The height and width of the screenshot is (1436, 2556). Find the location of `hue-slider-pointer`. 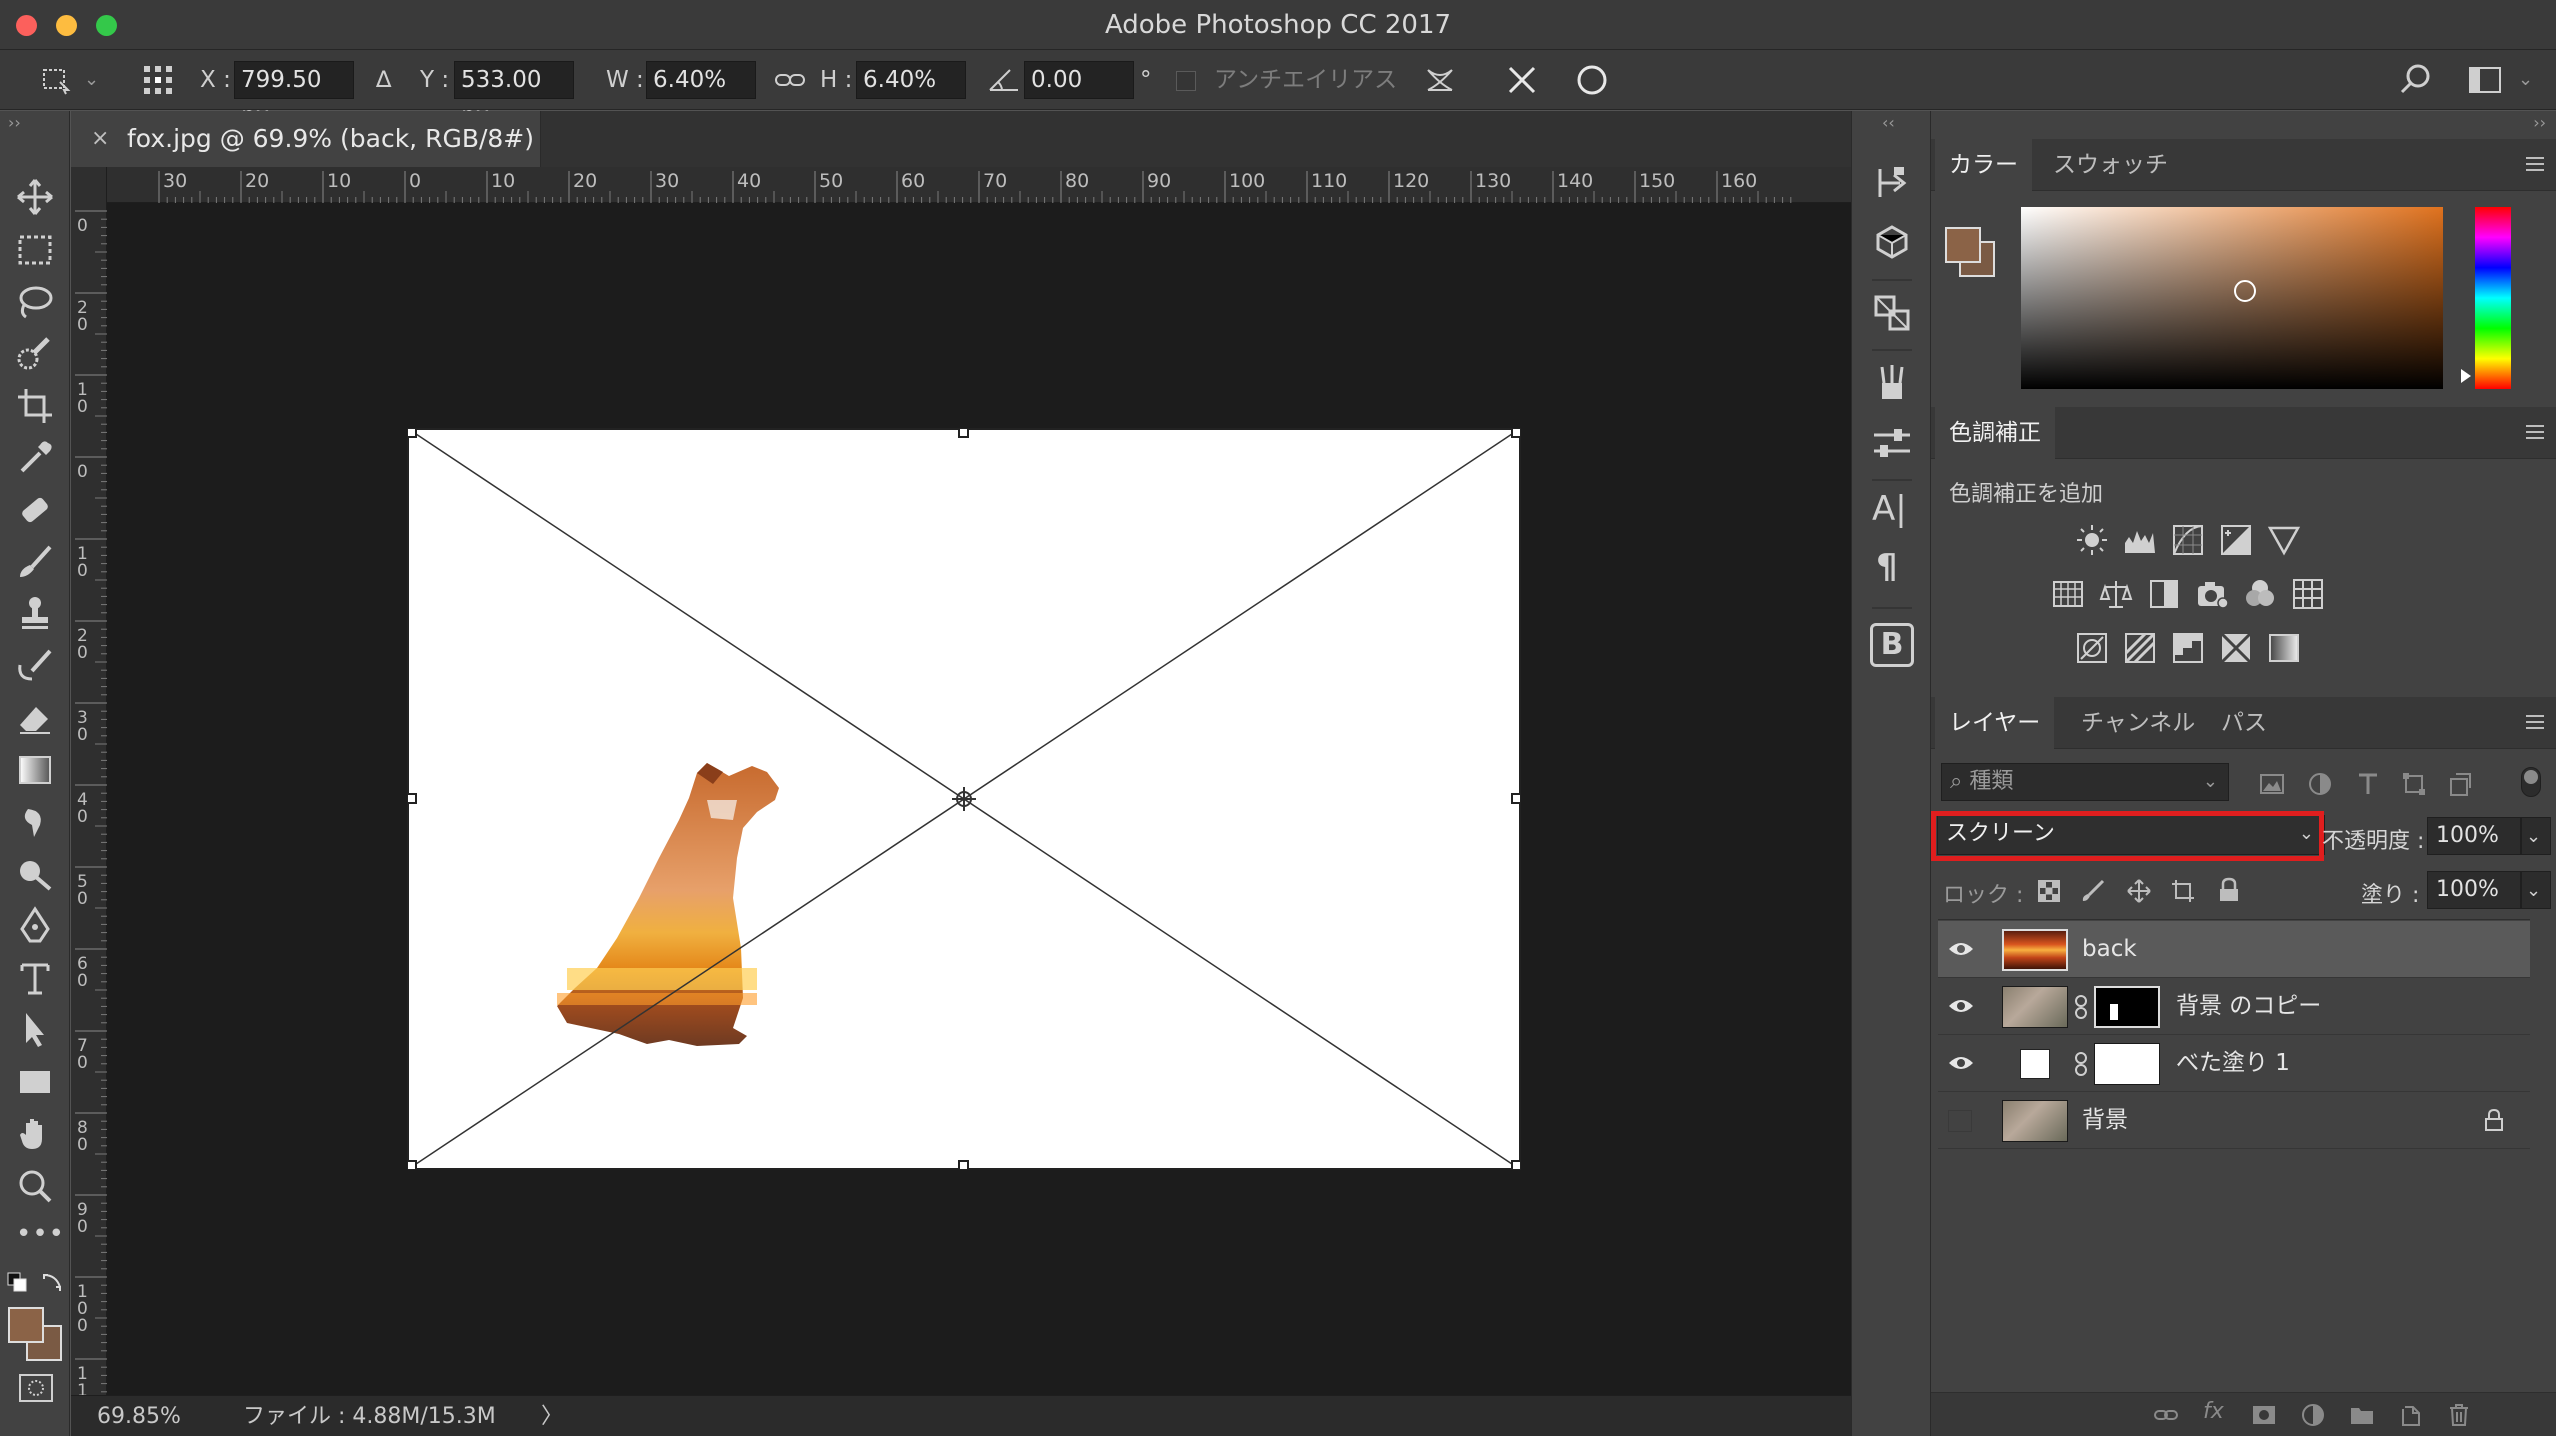

hue-slider-pointer is located at coordinates (2466, 376).